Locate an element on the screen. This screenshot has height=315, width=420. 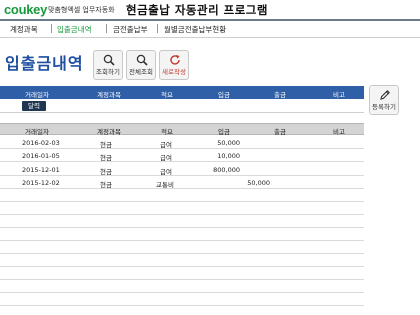
cell-deposit: 800,000 is located at coordinates (226, 170).